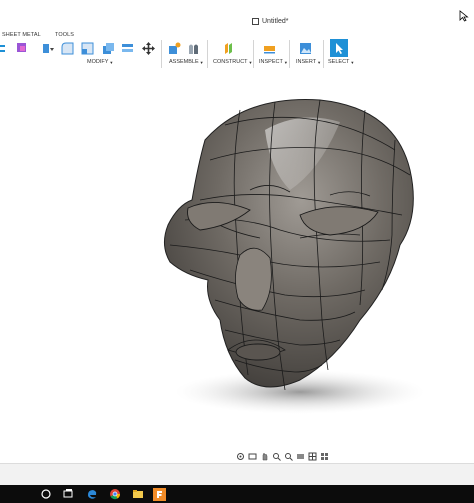 The width and height of the screenshot is (474, 503). I want to click on nose-surface, so click(253, 279).